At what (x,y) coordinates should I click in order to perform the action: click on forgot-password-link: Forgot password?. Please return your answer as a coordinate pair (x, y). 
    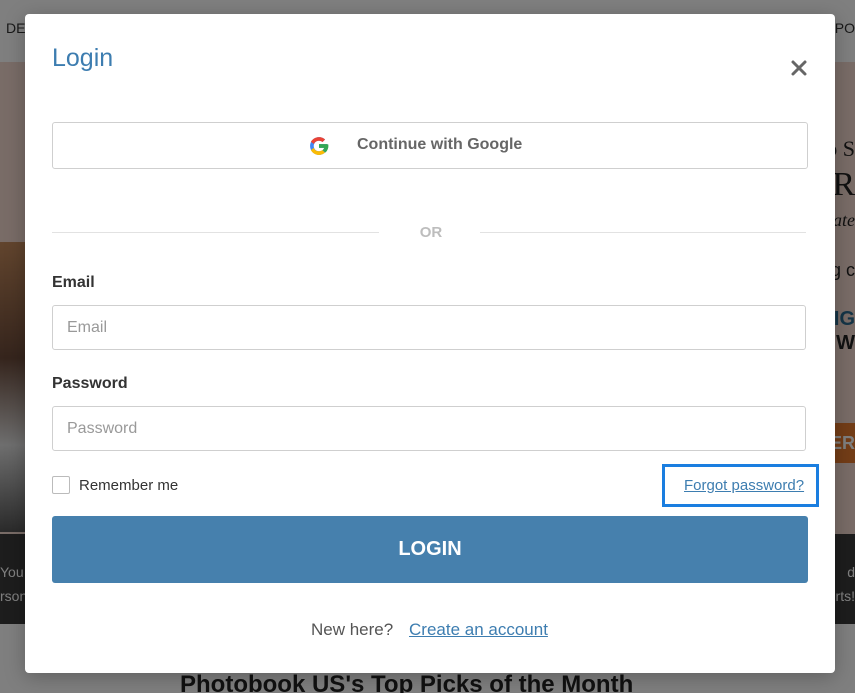
    Looking at the image, I should click on (744, 485).